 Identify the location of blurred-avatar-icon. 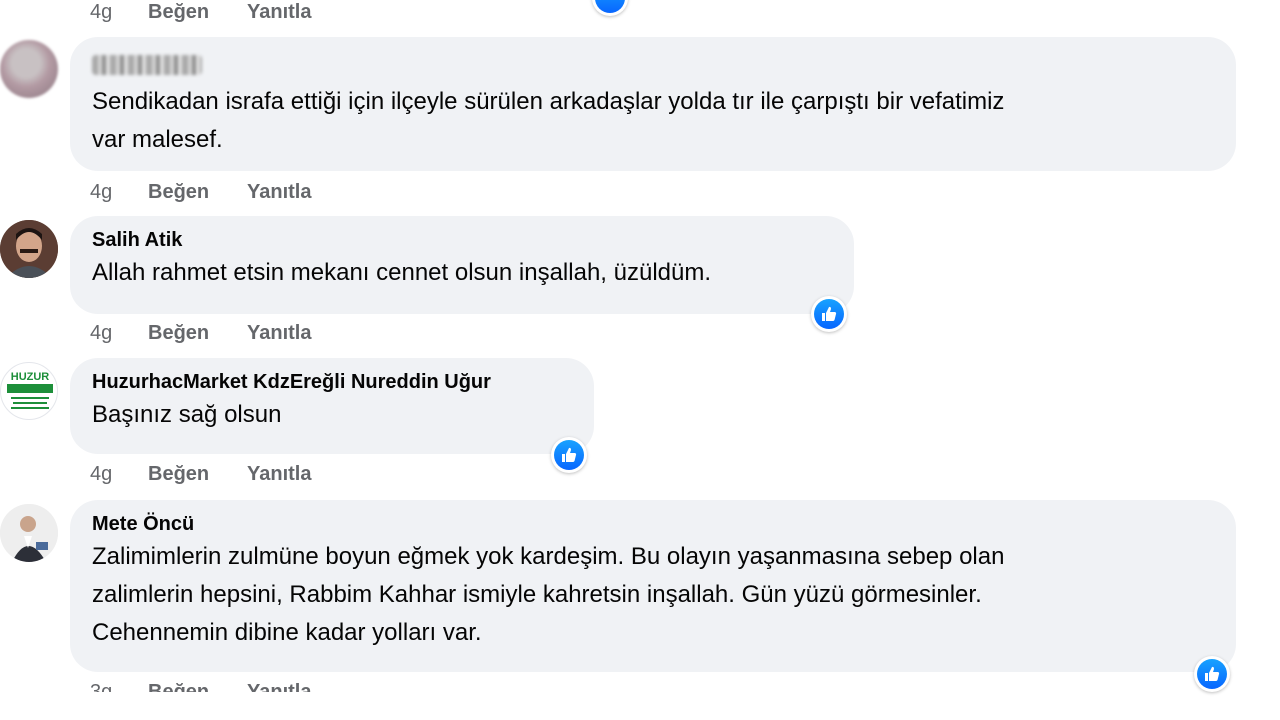
(29, 69).